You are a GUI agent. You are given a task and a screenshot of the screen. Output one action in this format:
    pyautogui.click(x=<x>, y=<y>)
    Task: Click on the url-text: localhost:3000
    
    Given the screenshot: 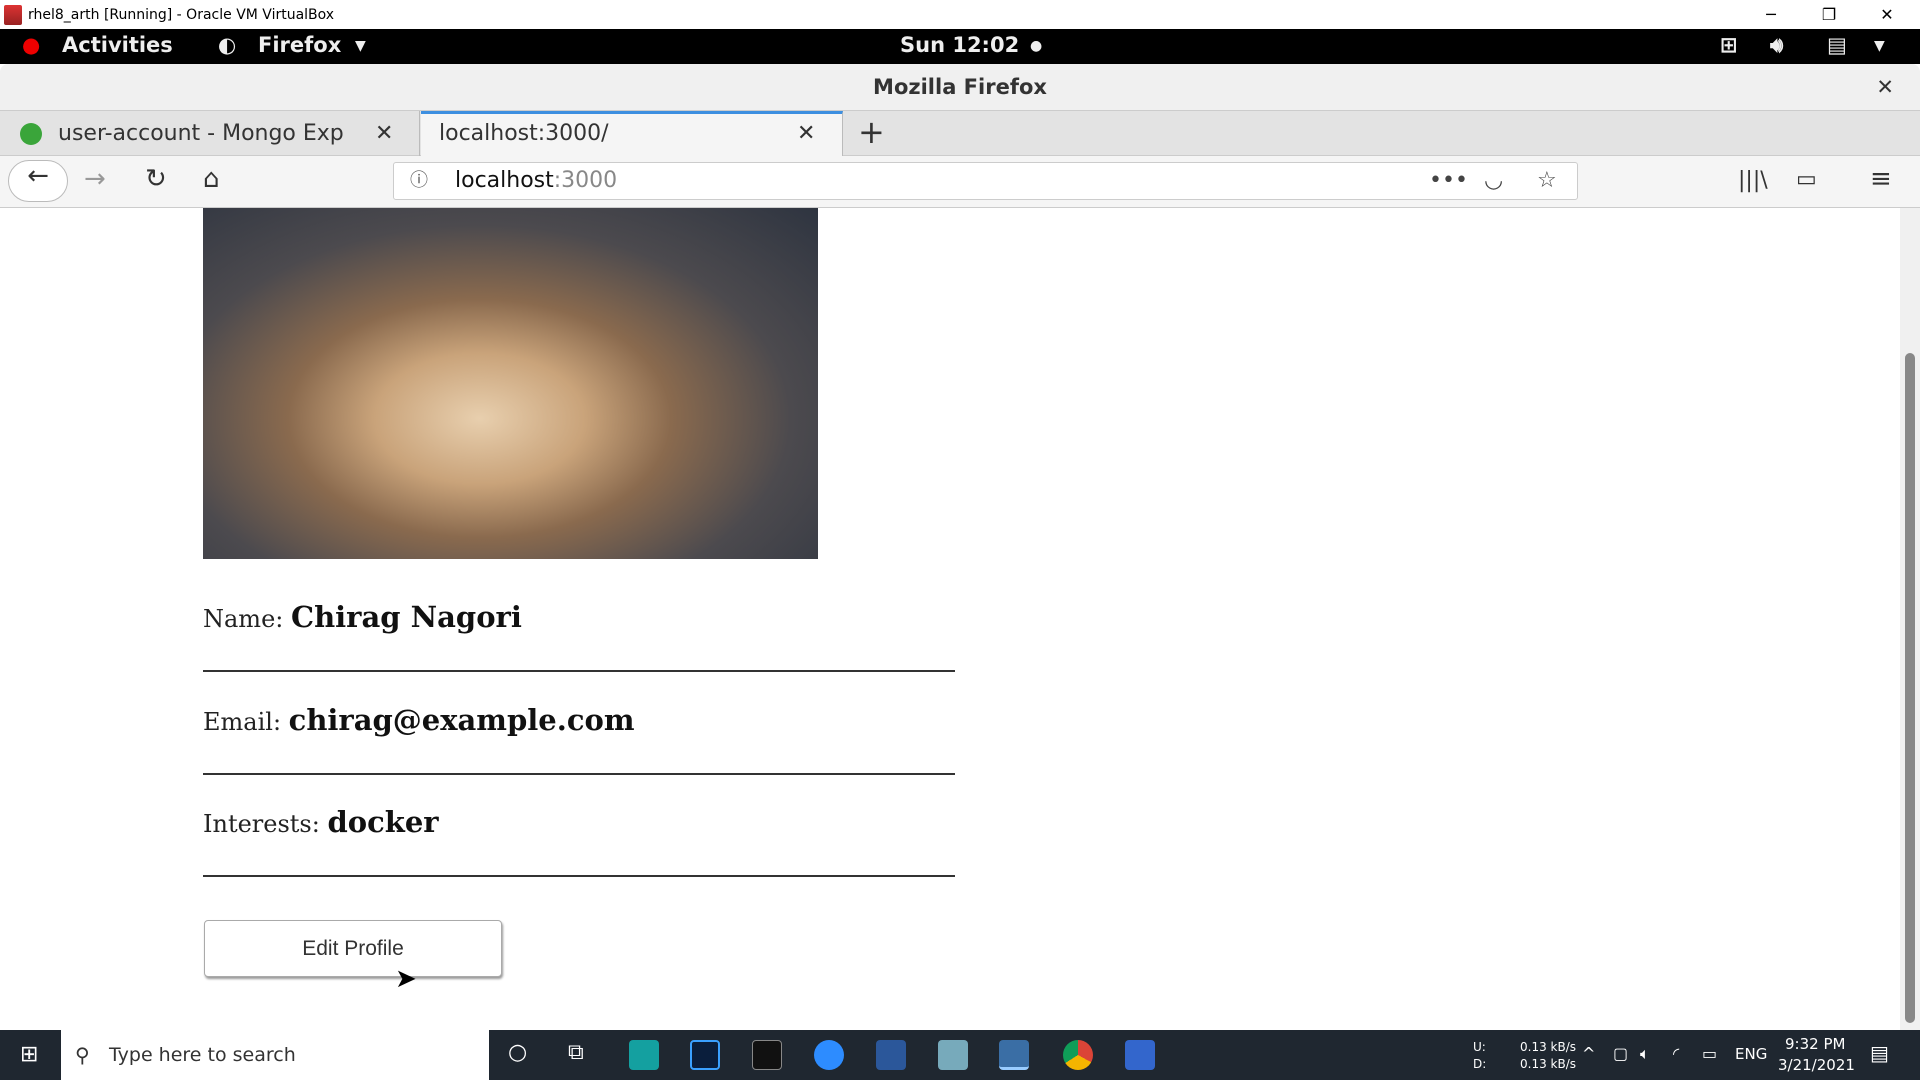 What is the action you would take?
    pyautogui.click(x=536, y=181)
    